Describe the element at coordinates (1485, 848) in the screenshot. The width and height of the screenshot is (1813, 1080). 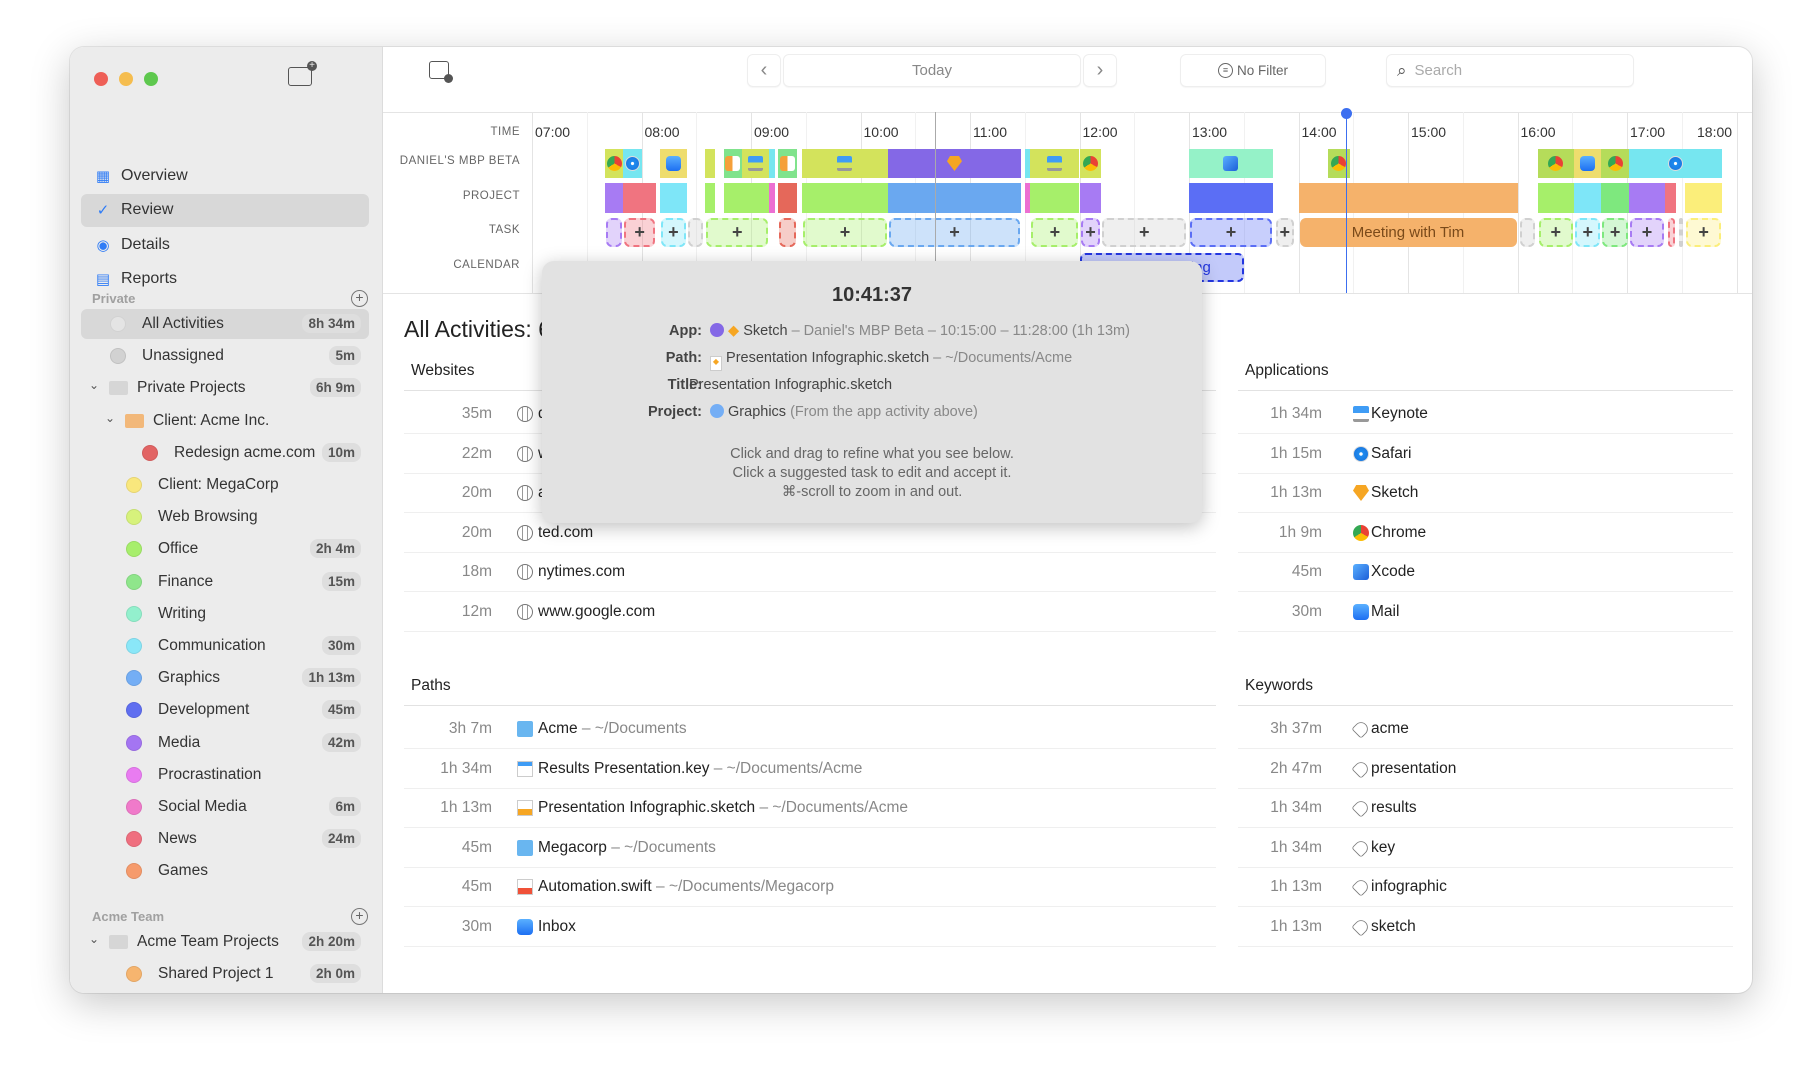
I see `keywords-row: 1h 34m key` at that location.